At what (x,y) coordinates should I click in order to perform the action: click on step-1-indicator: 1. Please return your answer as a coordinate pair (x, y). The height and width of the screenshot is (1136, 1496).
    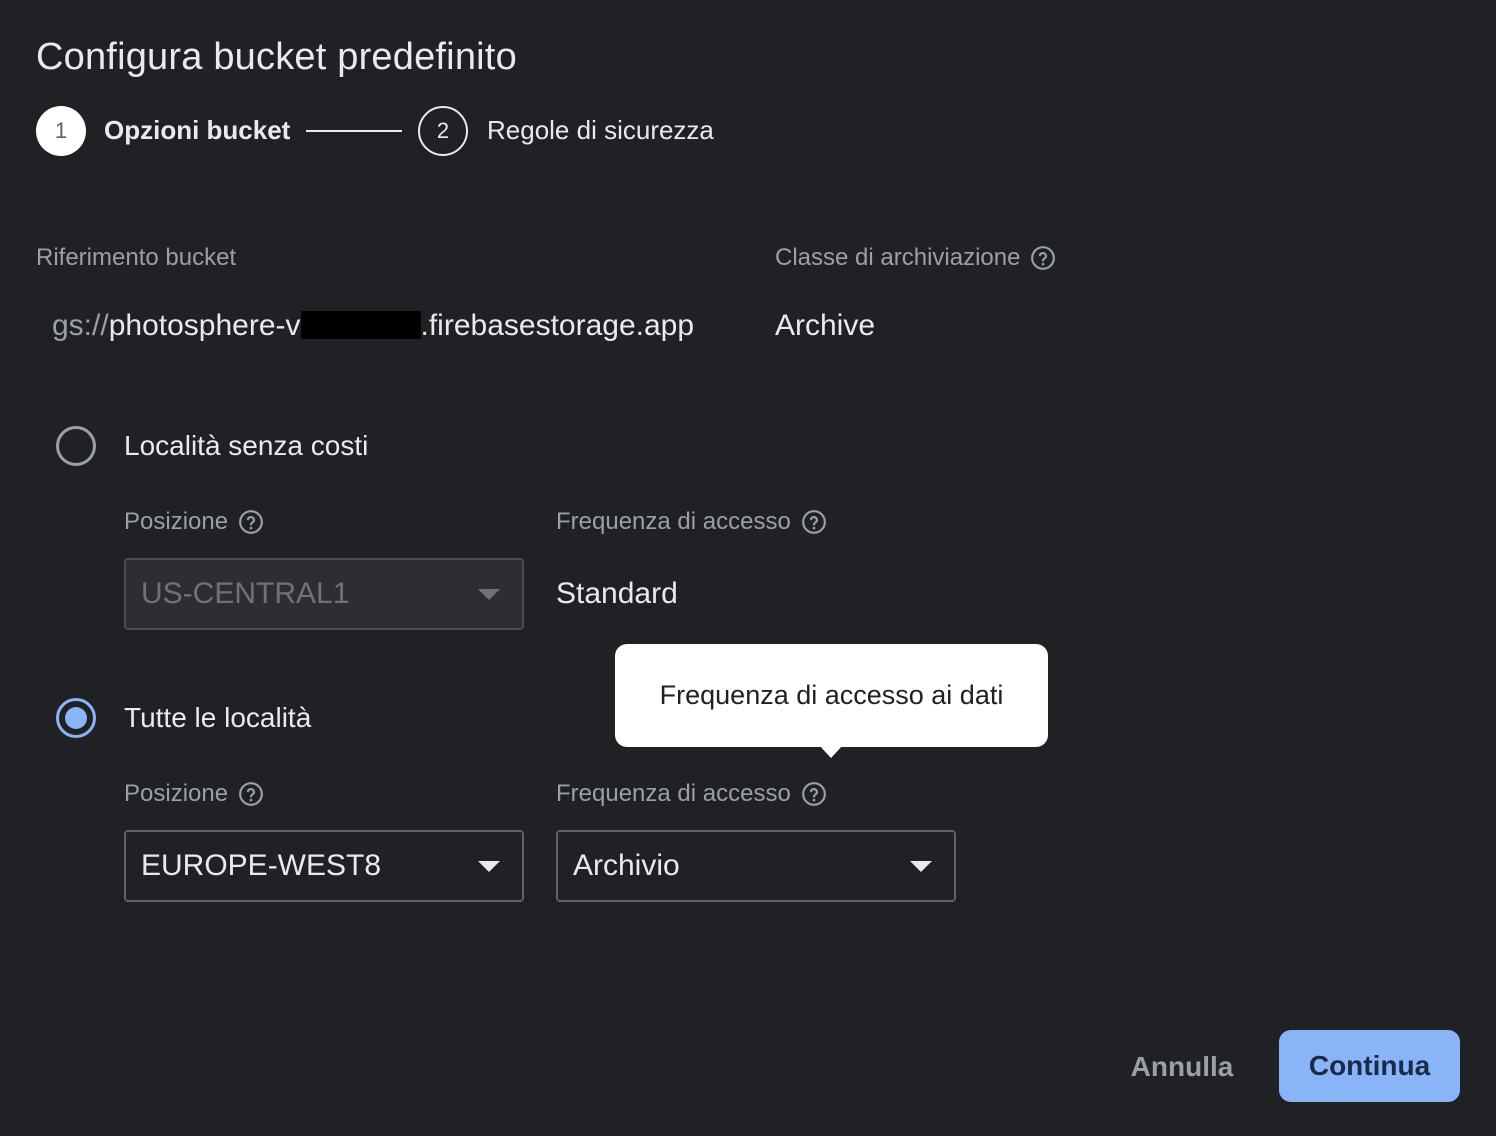
    Looking at the image, I should click on (61, 131).